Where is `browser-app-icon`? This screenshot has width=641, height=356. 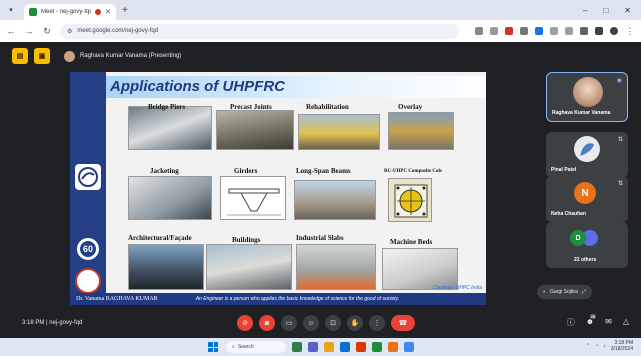 browser-app-icon is located at coordinates (409, 347).